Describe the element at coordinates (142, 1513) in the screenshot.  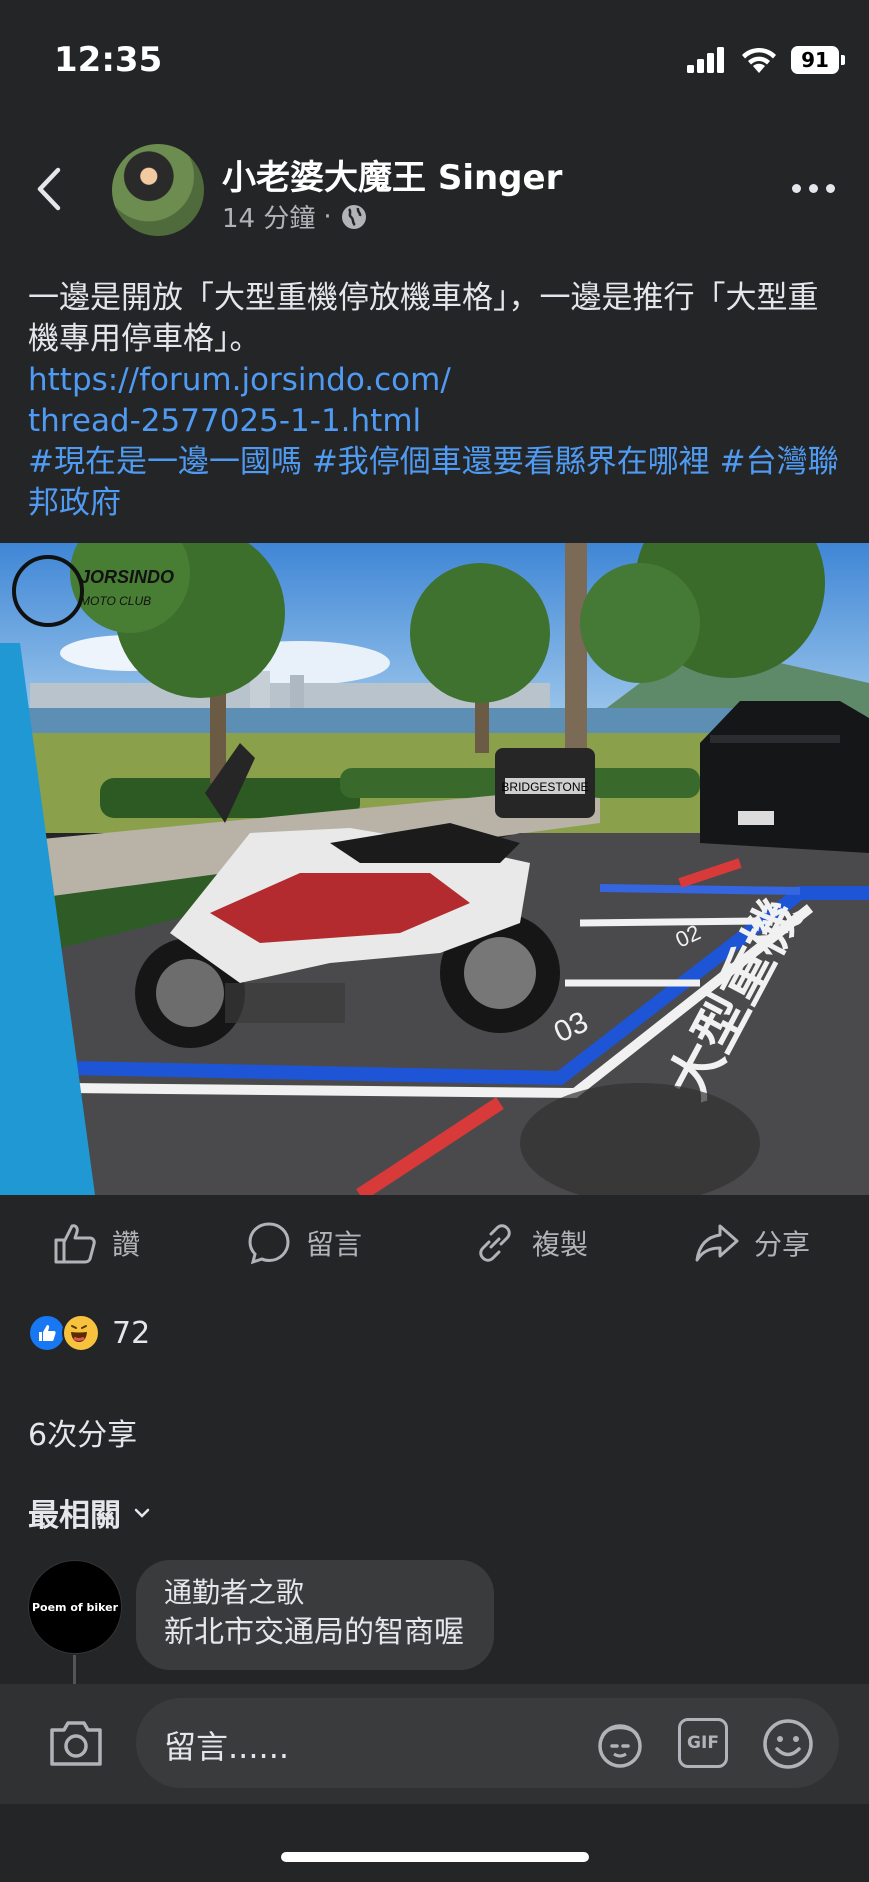
I see `chevron-down-icon` at that location.